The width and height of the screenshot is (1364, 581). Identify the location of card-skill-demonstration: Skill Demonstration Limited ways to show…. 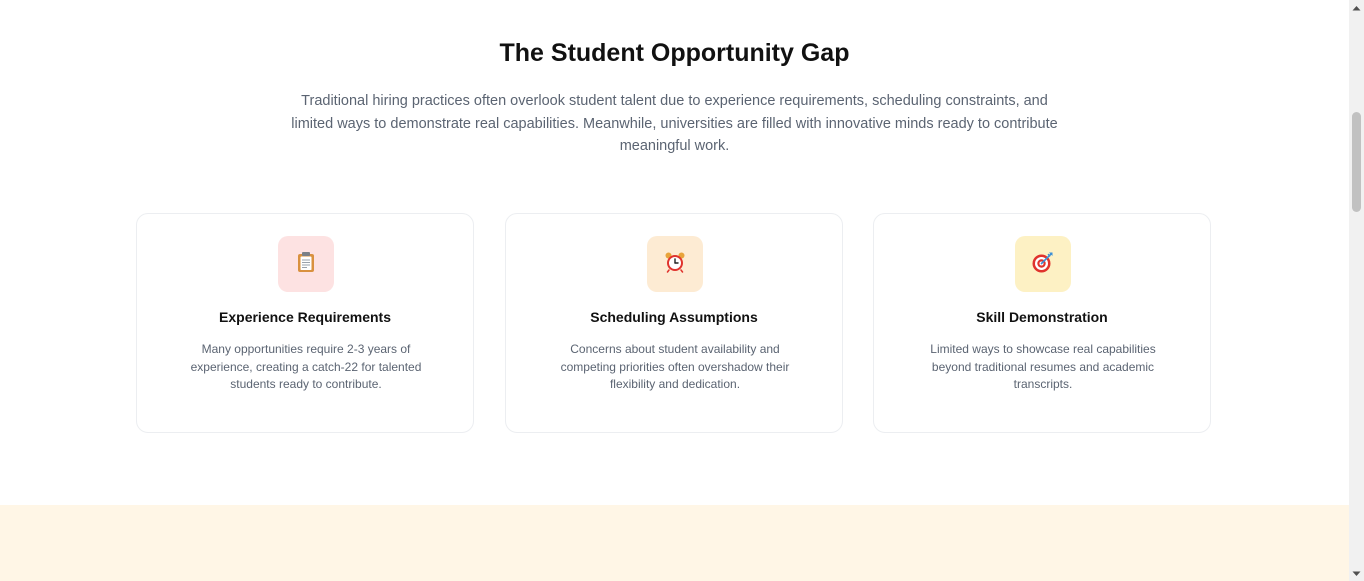
(1042, 323).